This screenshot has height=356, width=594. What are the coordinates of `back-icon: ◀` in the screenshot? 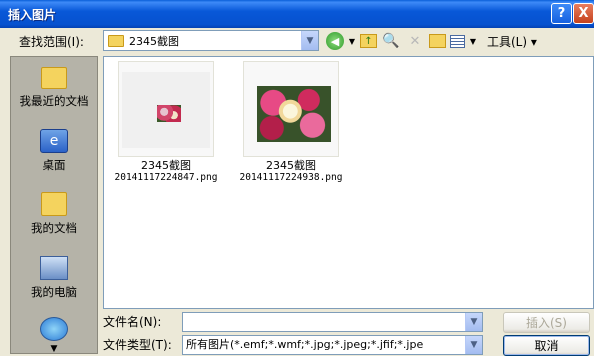 It's located at (335, 41).